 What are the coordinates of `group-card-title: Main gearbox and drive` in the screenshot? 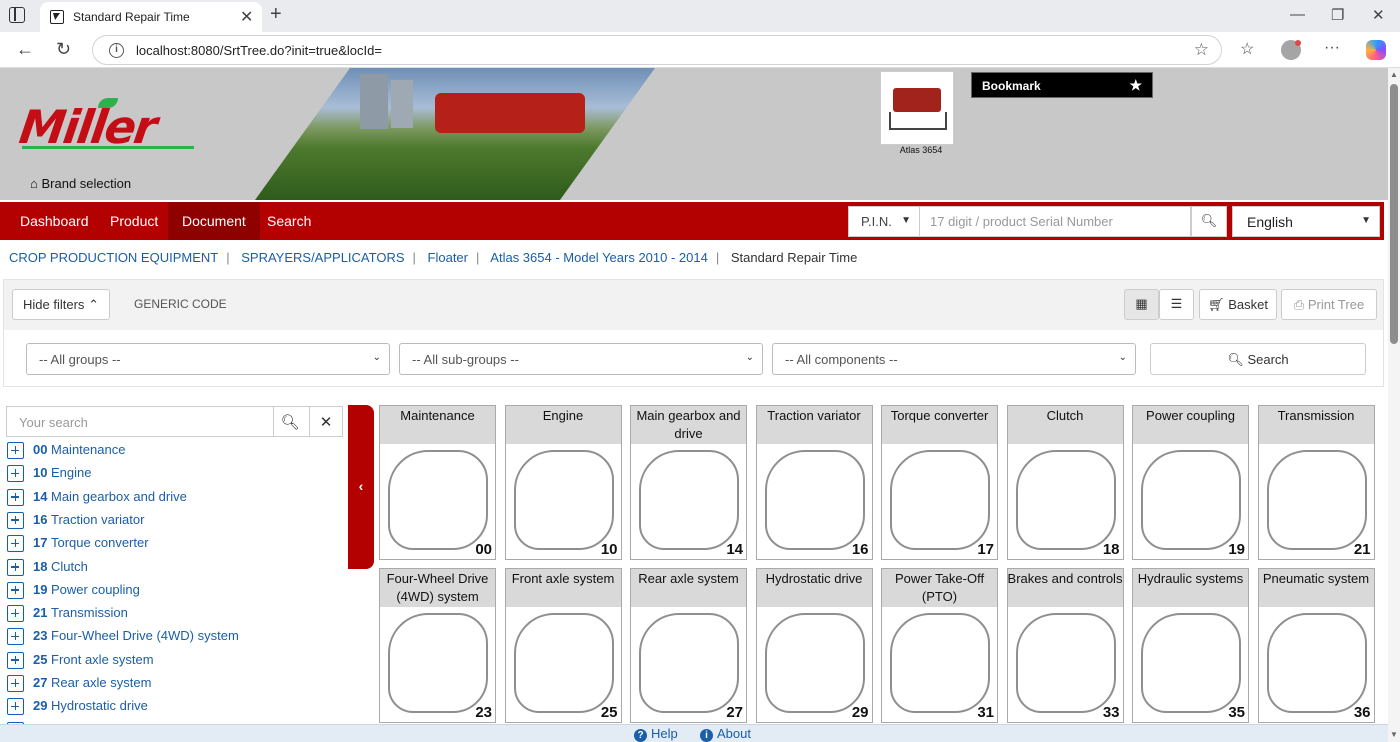 It's located at (688, 425).